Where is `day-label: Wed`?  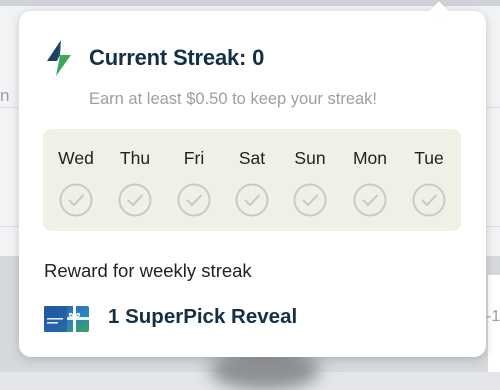
day-label: Wed is located at coordinates (76, 158).